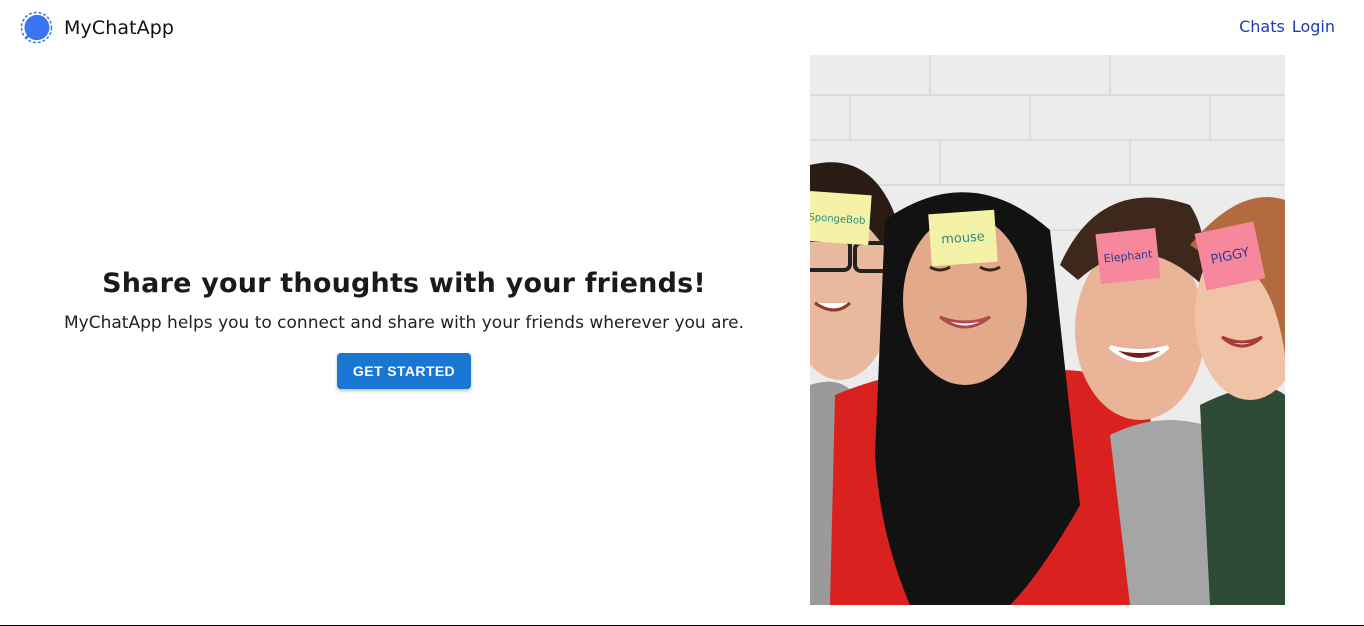 Image resolution: width=1364 pixels, height=626 pixels. Describe the element at coordinates (119, 27) in the screenshot. I see `app-name: MyChatApp` at that location.